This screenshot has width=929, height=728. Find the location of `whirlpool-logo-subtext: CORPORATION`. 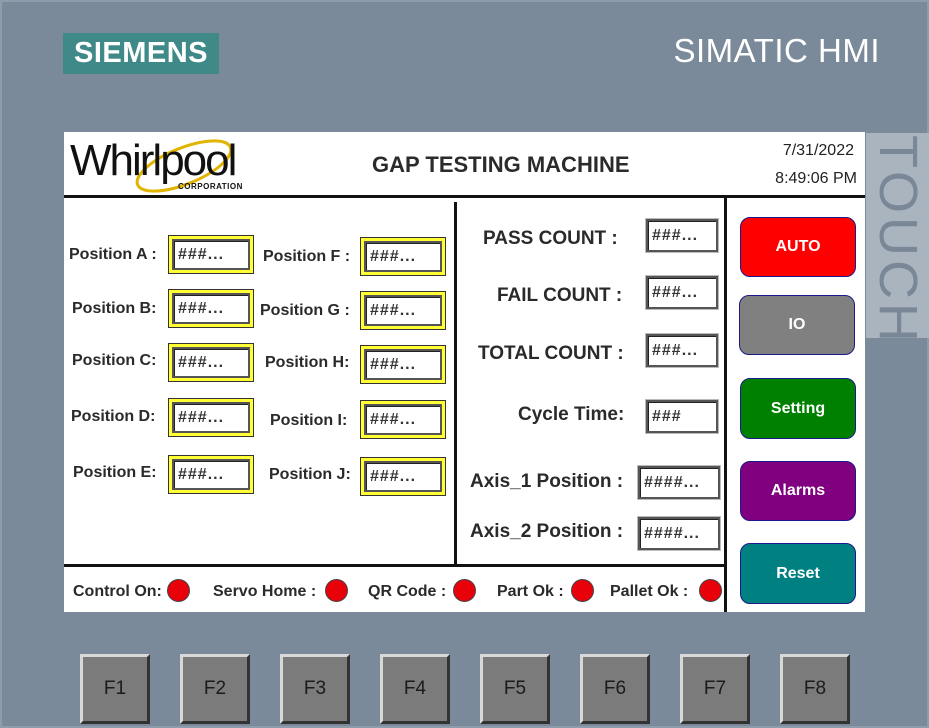

whirlpool-logo-subtext: CORPORATION is located at coordinates (210, 186).